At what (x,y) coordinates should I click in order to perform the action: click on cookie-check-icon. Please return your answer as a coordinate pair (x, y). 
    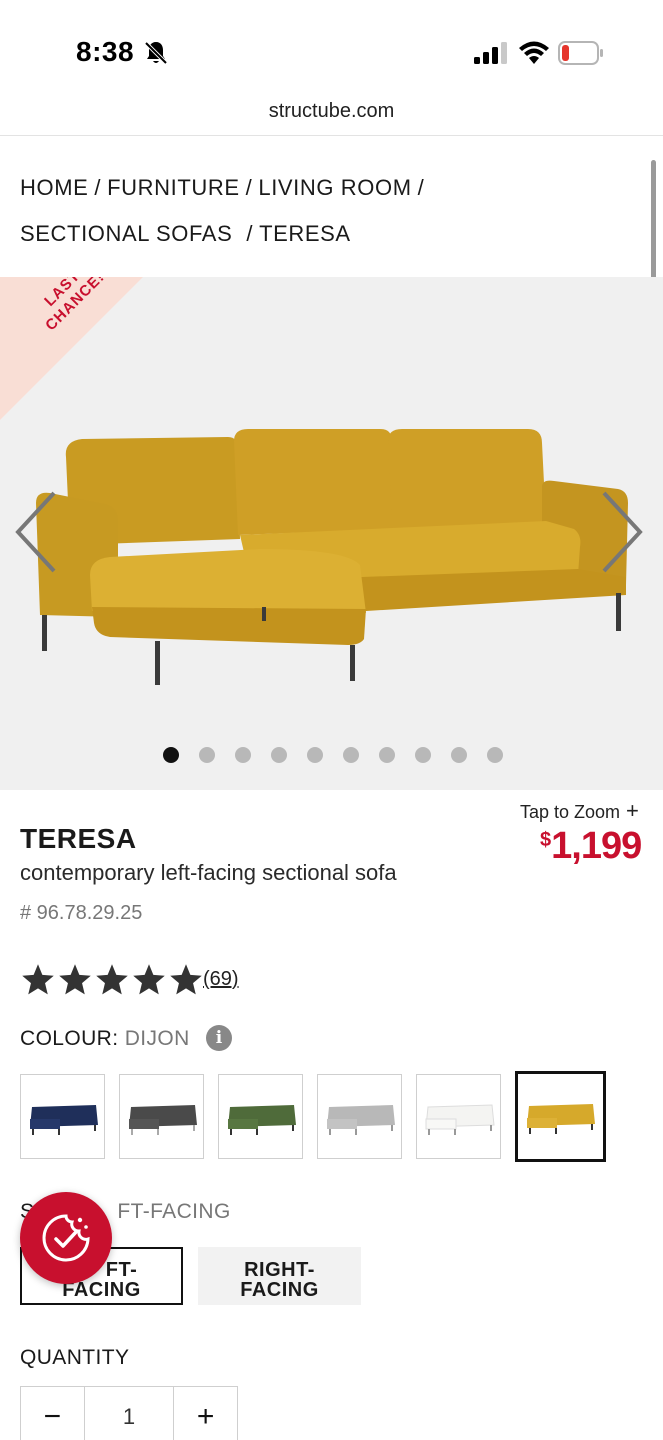
    Looking at the image, I should click on (66, 1238).